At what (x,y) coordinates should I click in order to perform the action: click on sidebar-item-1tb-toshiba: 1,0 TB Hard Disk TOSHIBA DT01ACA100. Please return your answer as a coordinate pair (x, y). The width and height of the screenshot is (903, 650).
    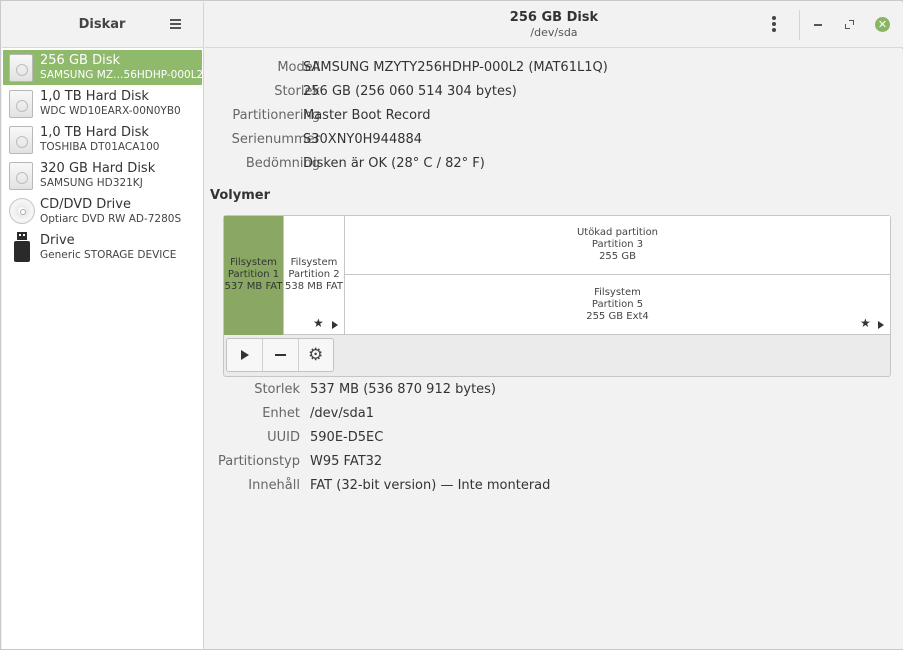
    Looking at the image, I should click on (102, 139).